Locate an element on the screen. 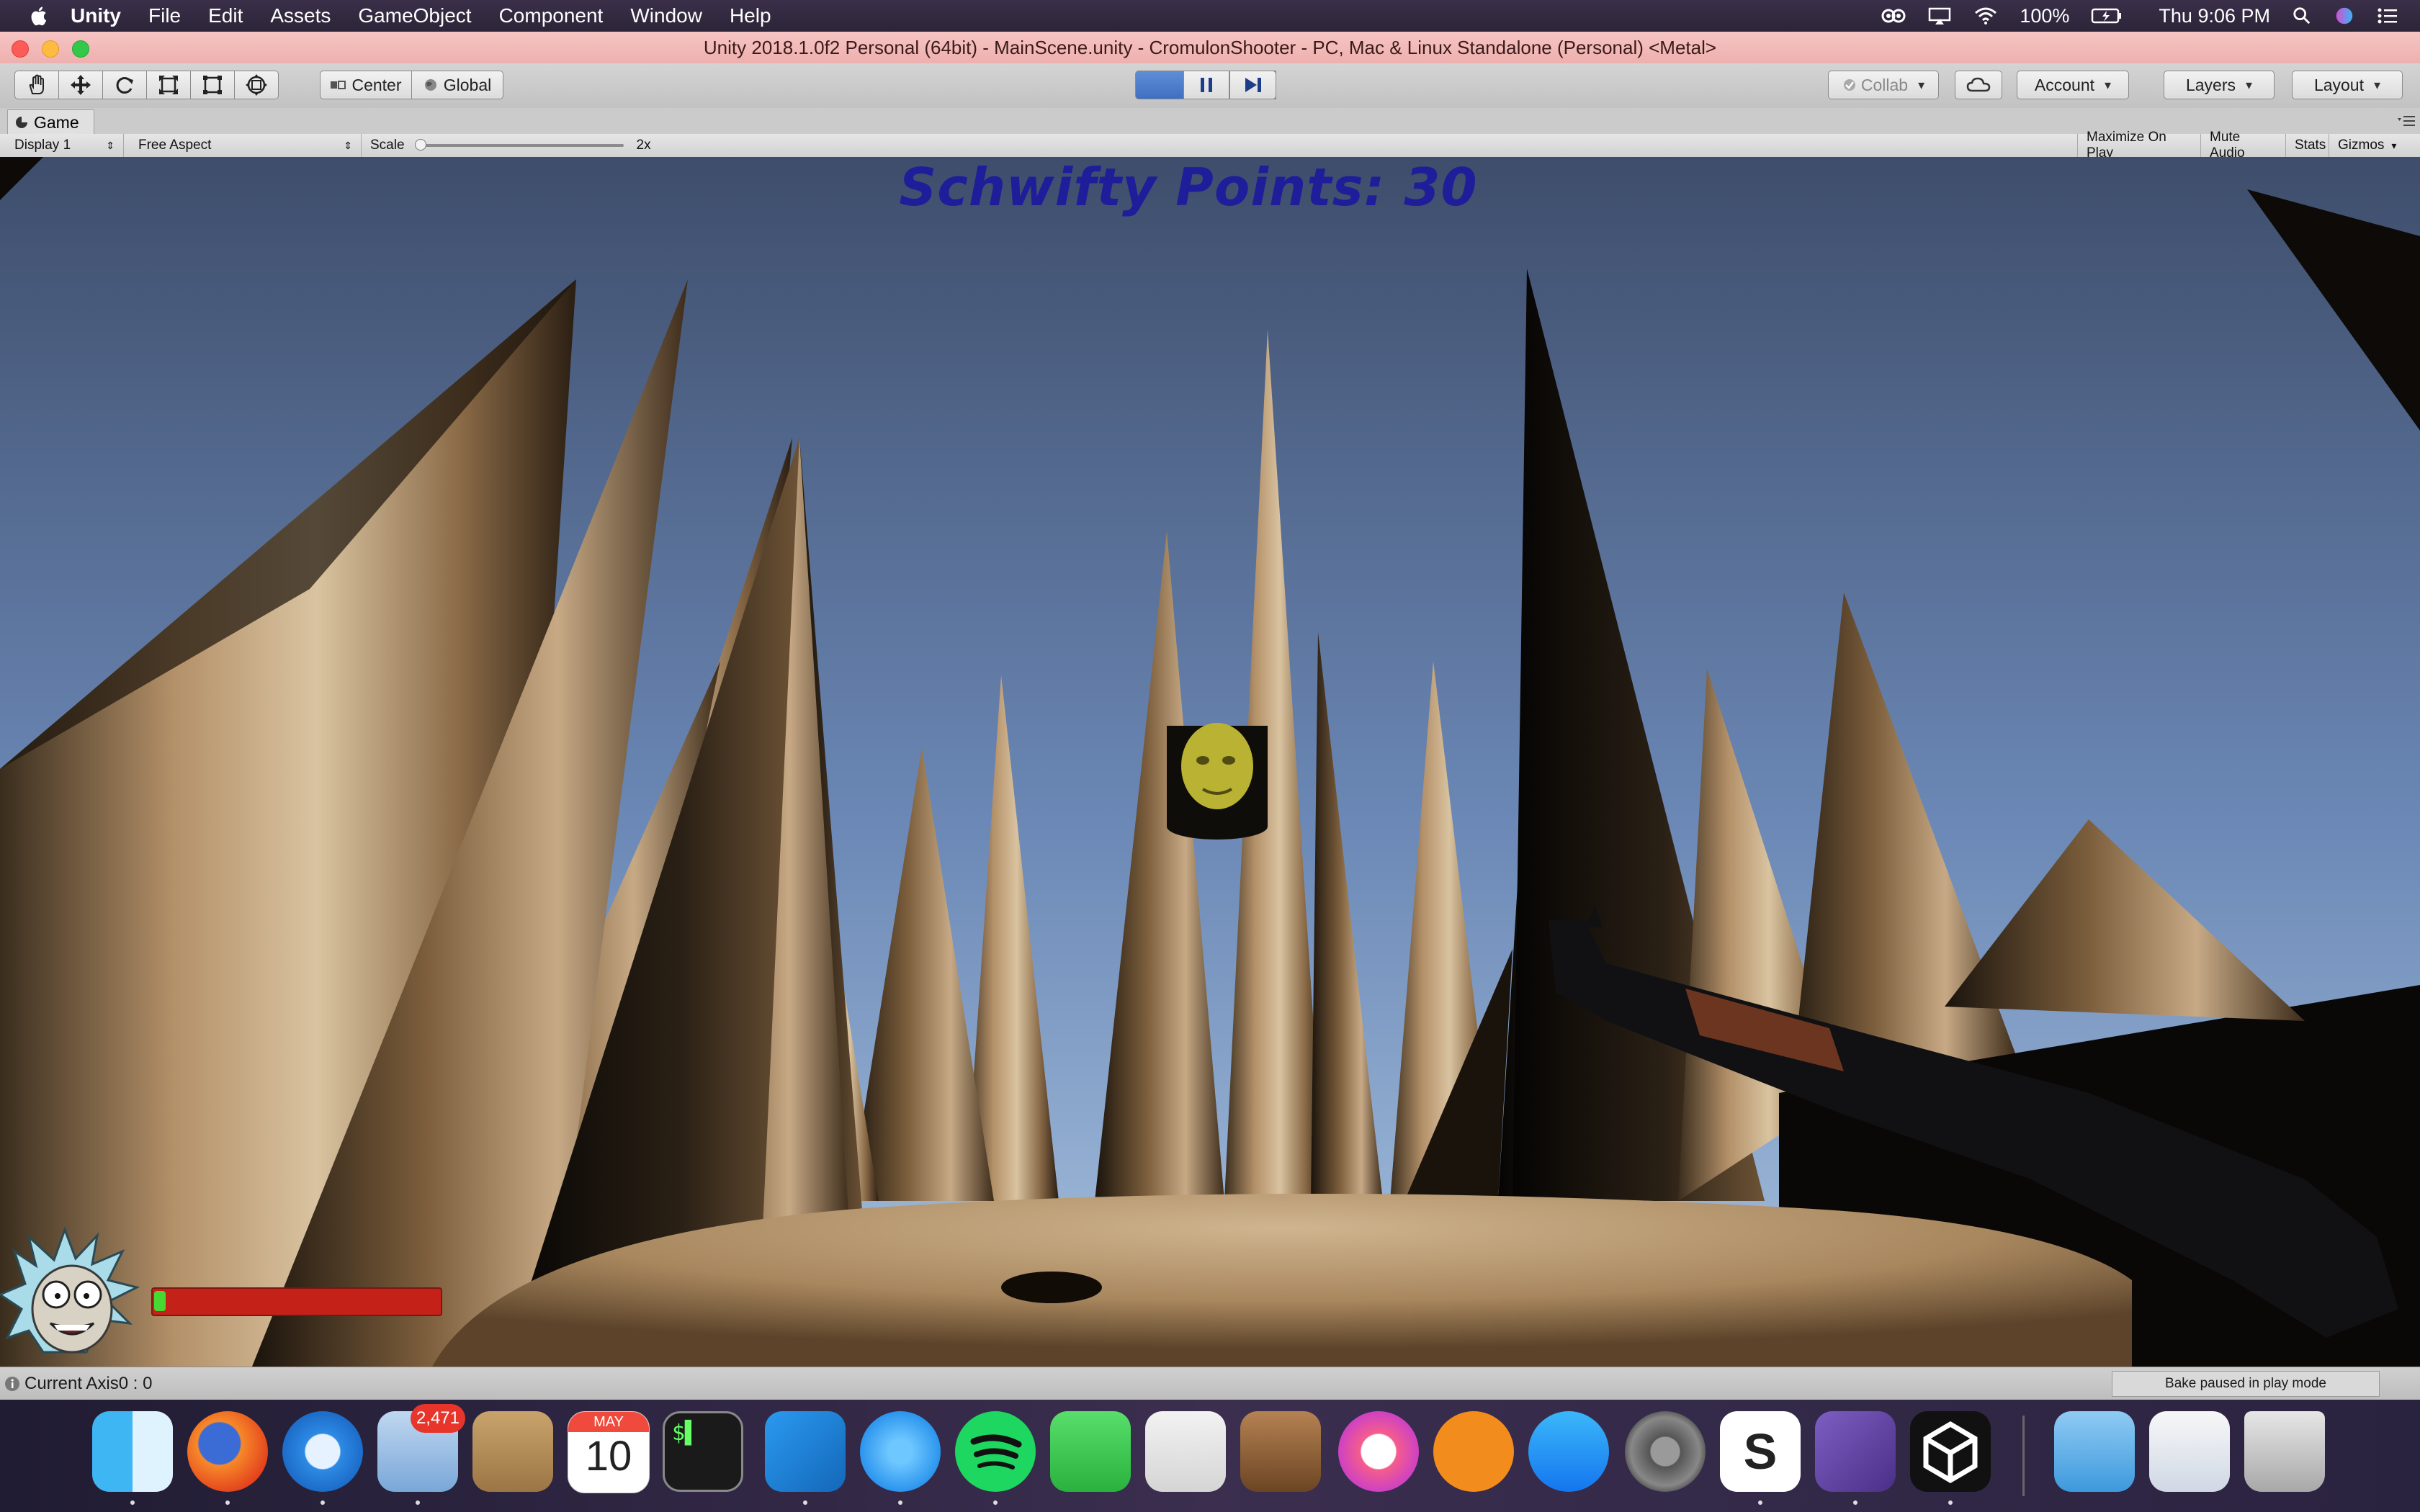 The height and width of the screenshot is (1512, 2420). gizmos-dropdown: Gizmos ▾ is located at coordinates (2374, 145).